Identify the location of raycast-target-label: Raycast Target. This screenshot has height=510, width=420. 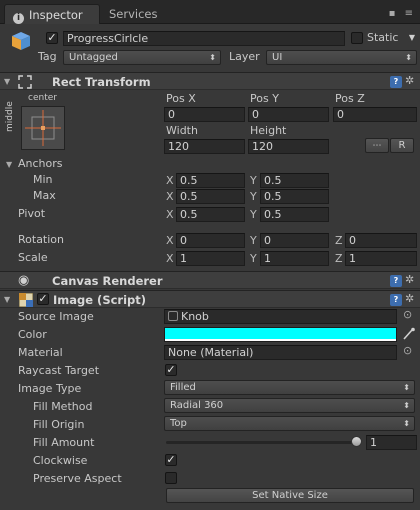
(59, 370).